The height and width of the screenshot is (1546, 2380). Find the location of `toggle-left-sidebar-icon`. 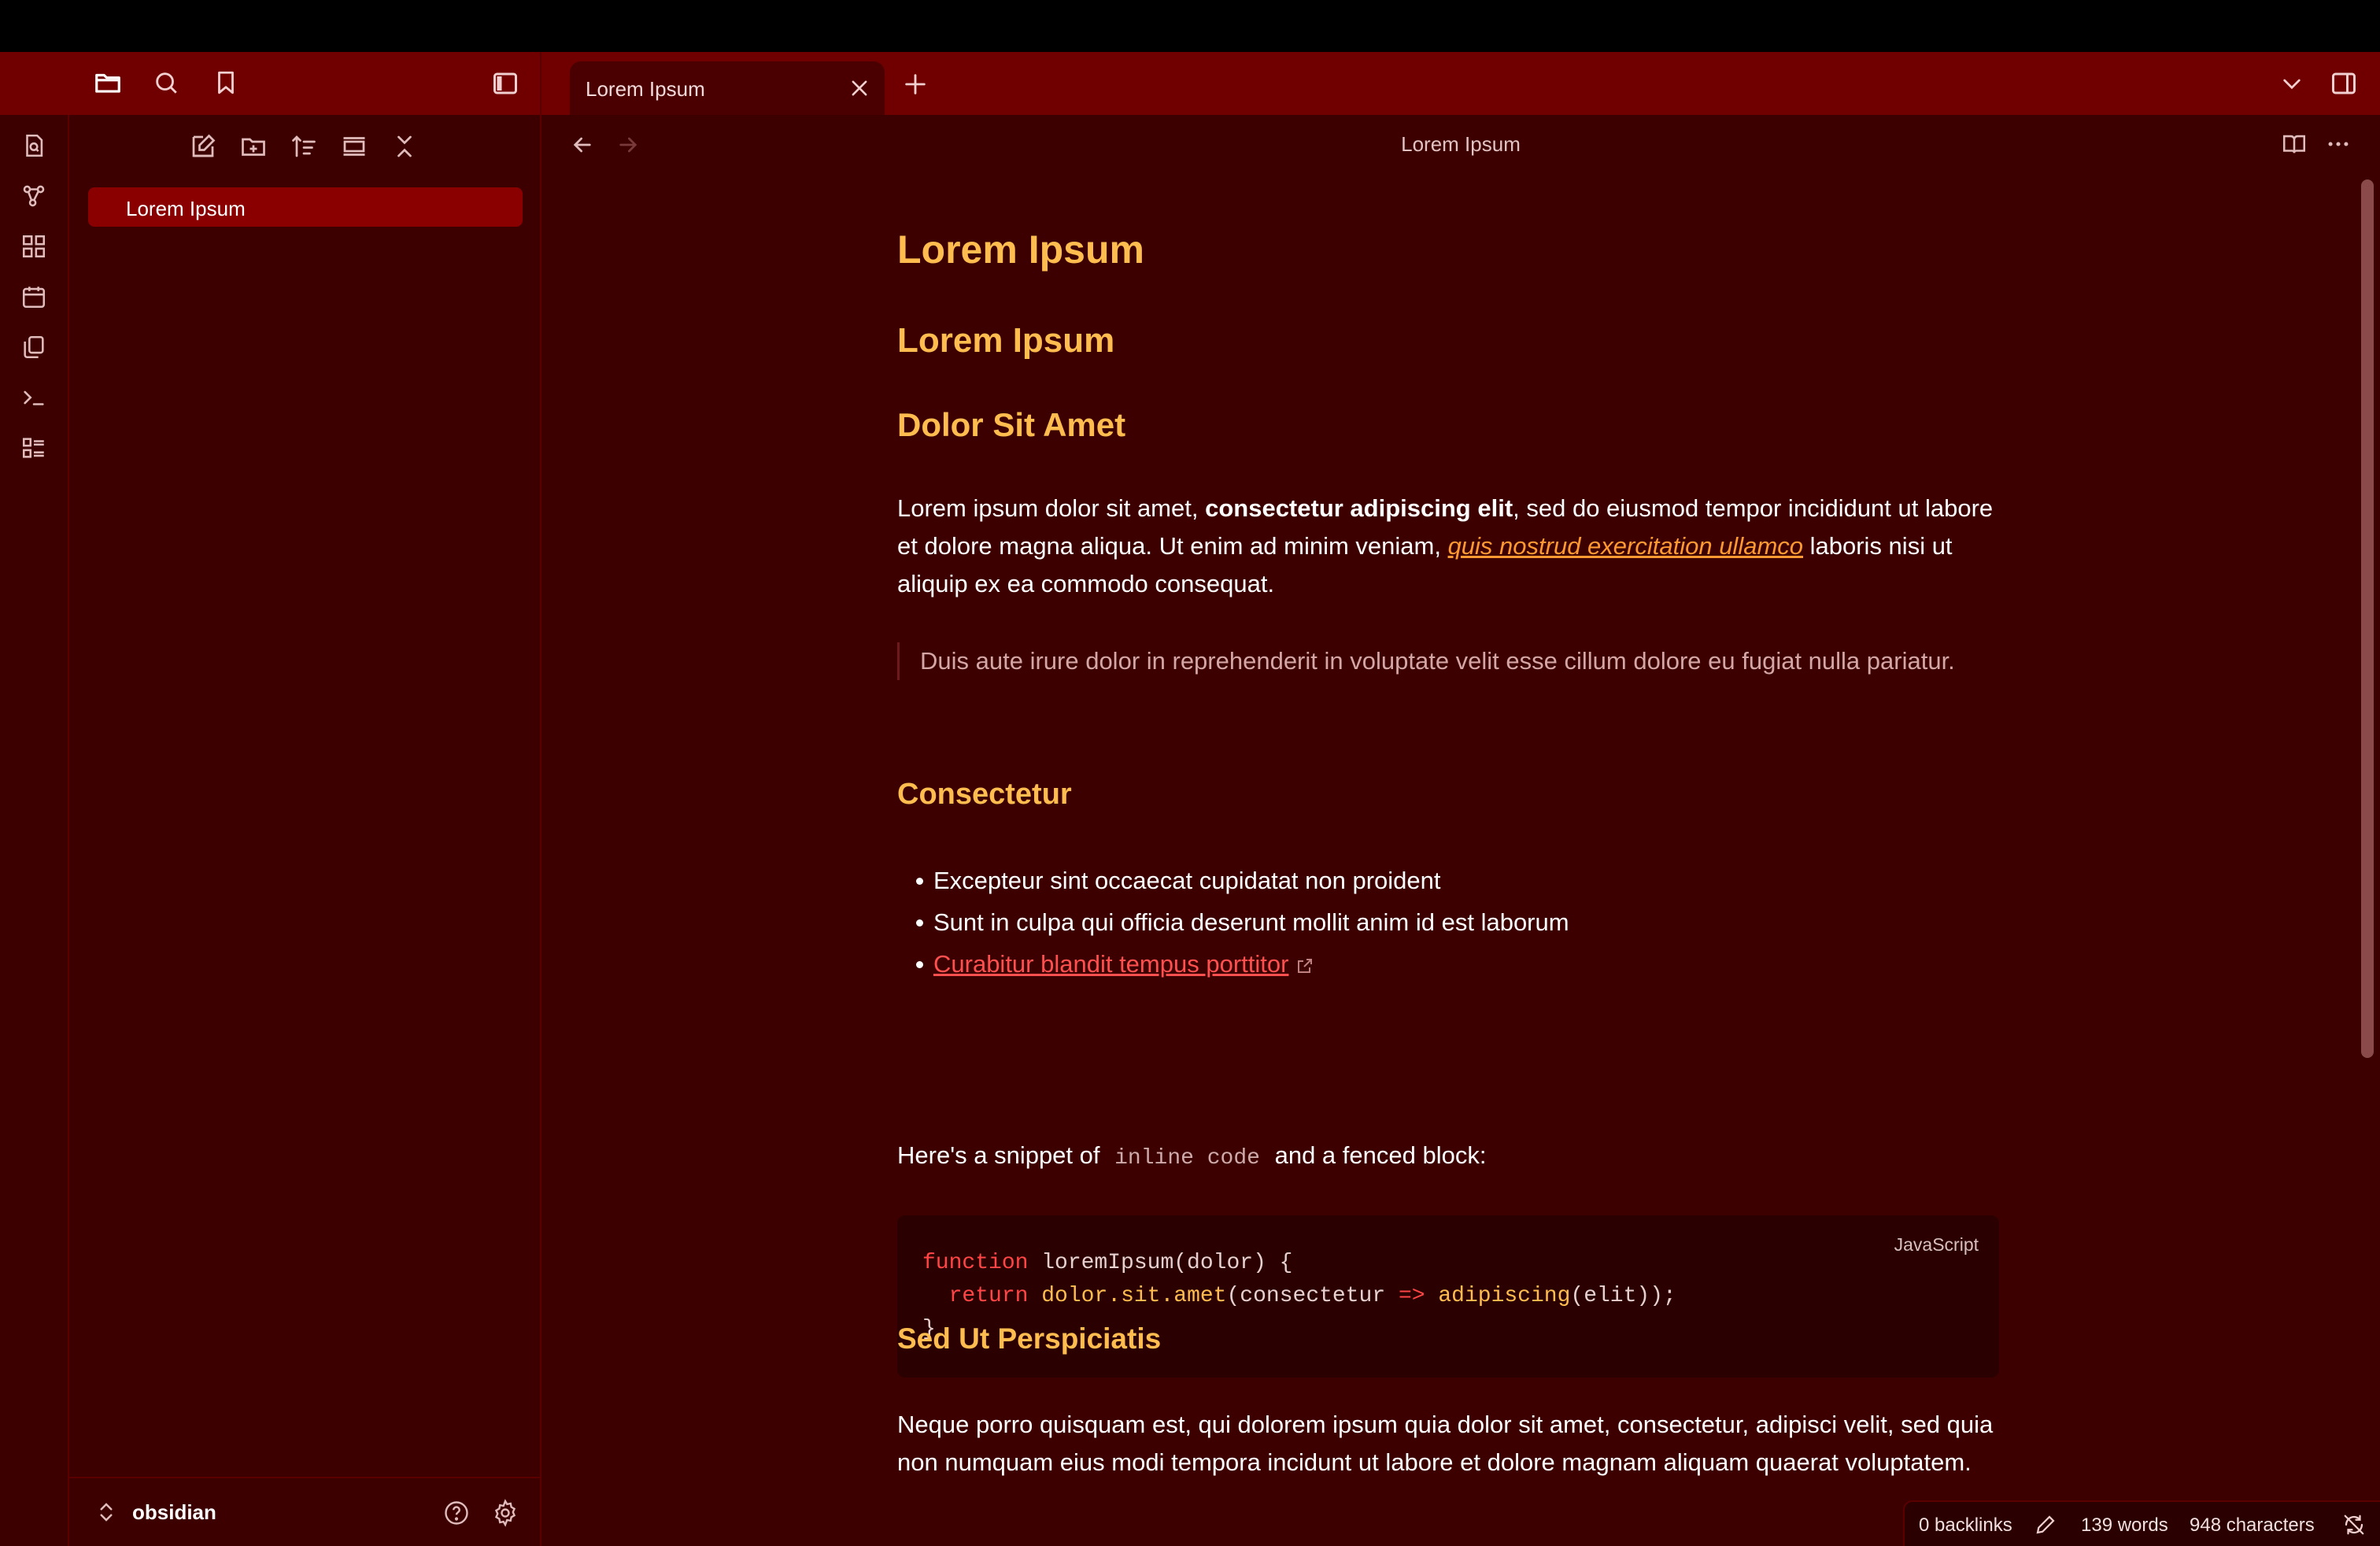

toggle-left-sidebar-icon is located at coordinates (505, 83).